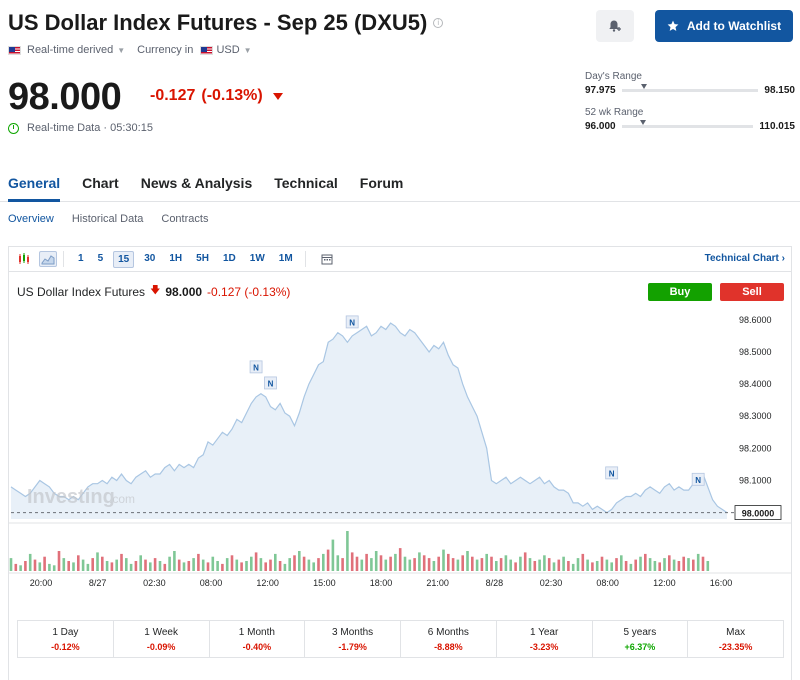 The width and height of the screenshot is (800, 680). I want to click on info-icon: i, so click(438, 23).